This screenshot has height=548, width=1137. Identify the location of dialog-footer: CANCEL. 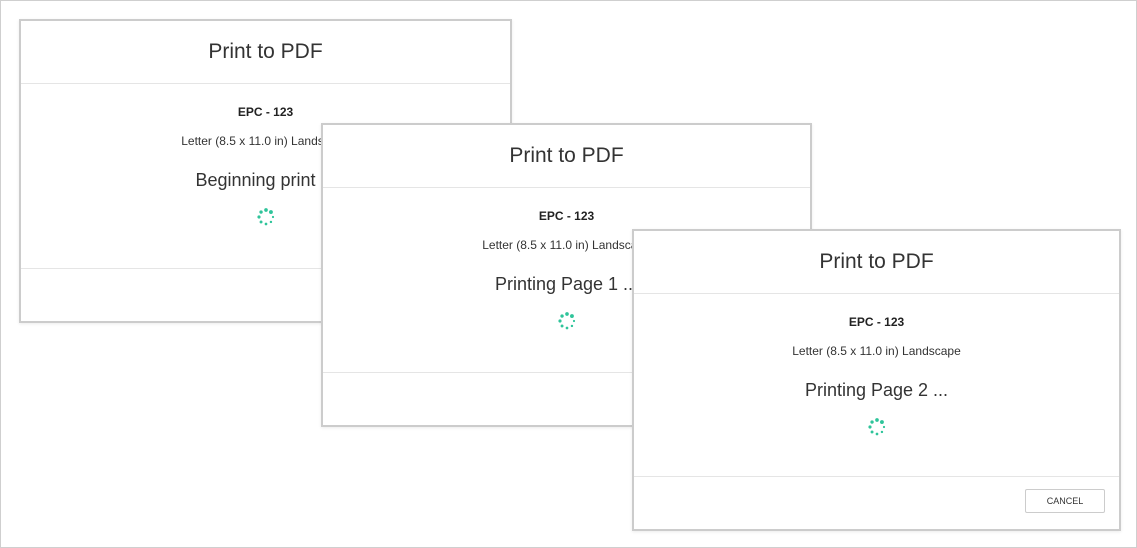
(876, 502).